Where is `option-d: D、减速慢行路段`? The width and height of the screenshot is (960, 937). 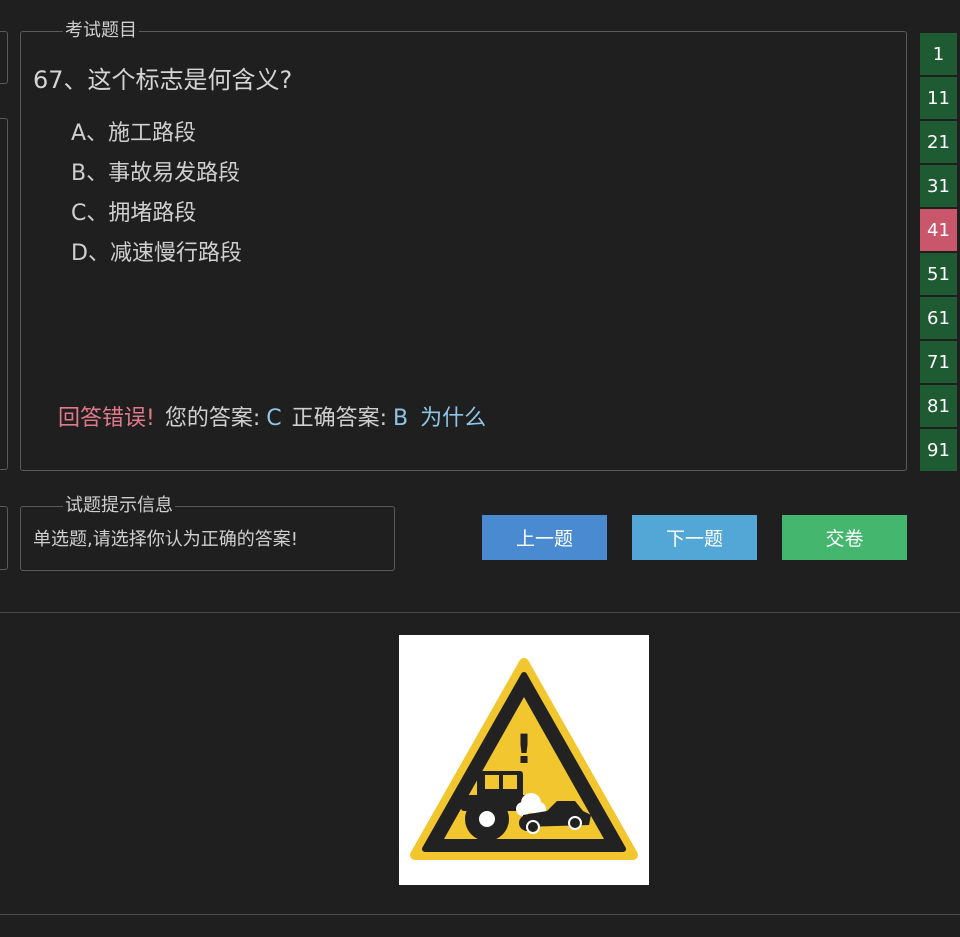 option-d: D、减速慢行路段 is located at coordinates (156, 254).